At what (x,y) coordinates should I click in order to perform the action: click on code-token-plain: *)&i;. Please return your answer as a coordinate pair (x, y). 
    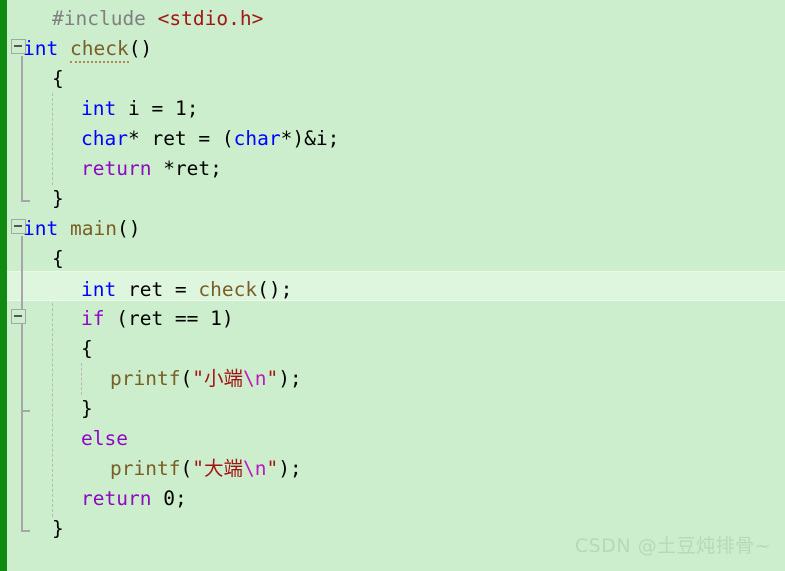
    Looking at the image, I should click on (310, 138).